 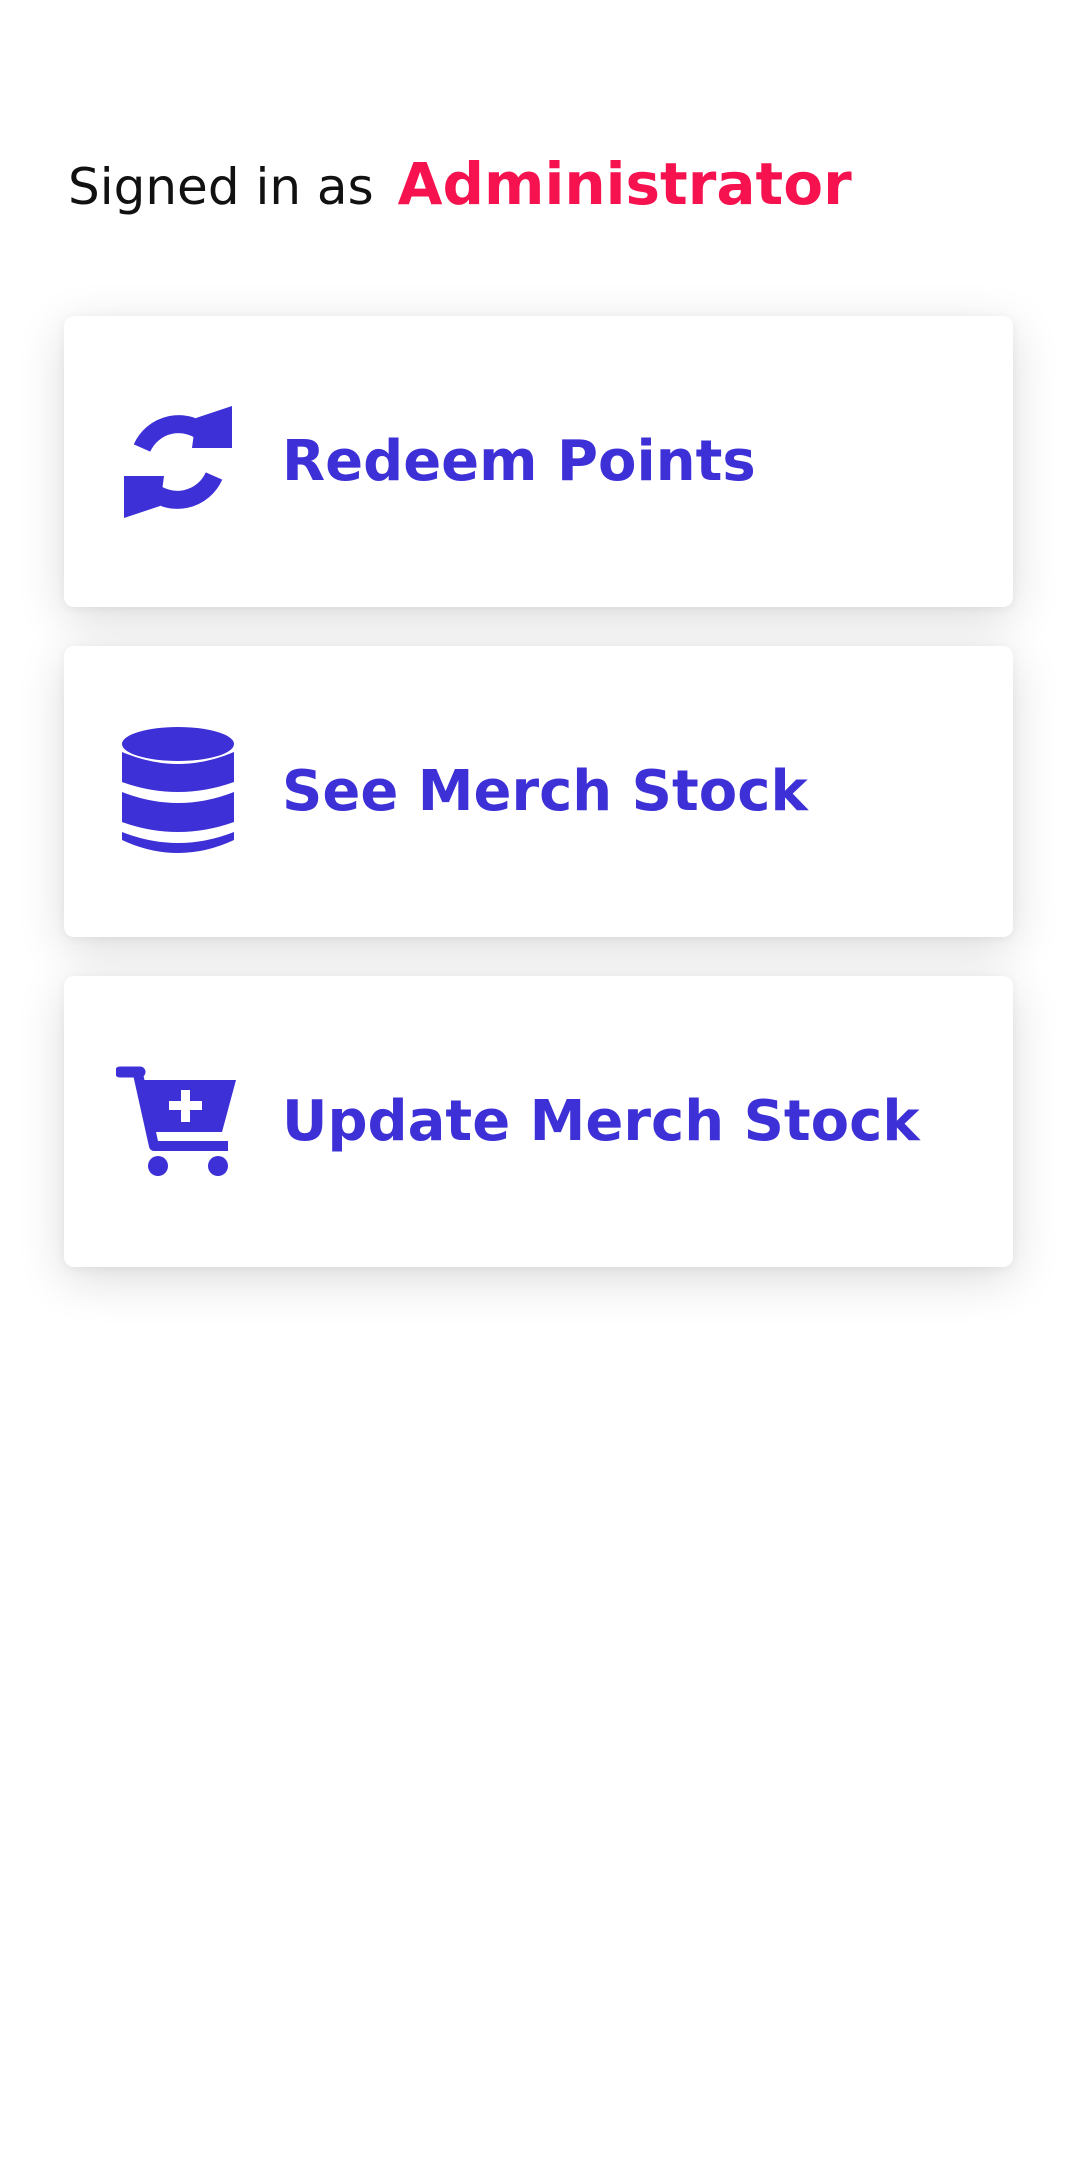 What do you see at coordinates (178, 792) in the screenshot?
I see `database-icon` at bounding box center [178, 792].